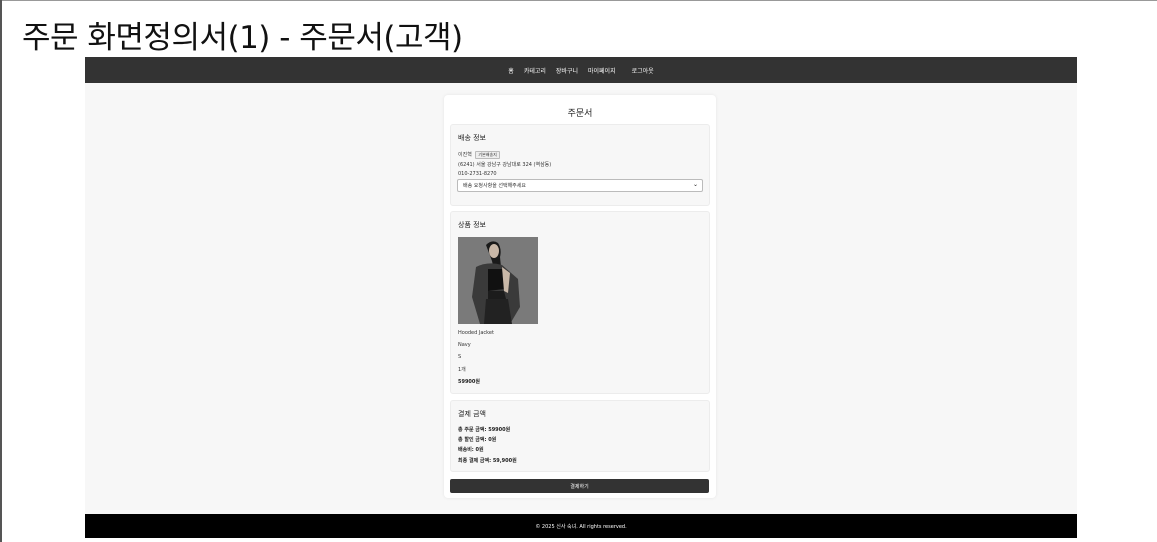 Image resolution: width=1157 pixels, height=542 pixels. Describe the element at coordinates (580, 302) in the screenshot. I see `product-section: 상품 정보 Hooded Jacket Navy S 1개 59900원` at that location.